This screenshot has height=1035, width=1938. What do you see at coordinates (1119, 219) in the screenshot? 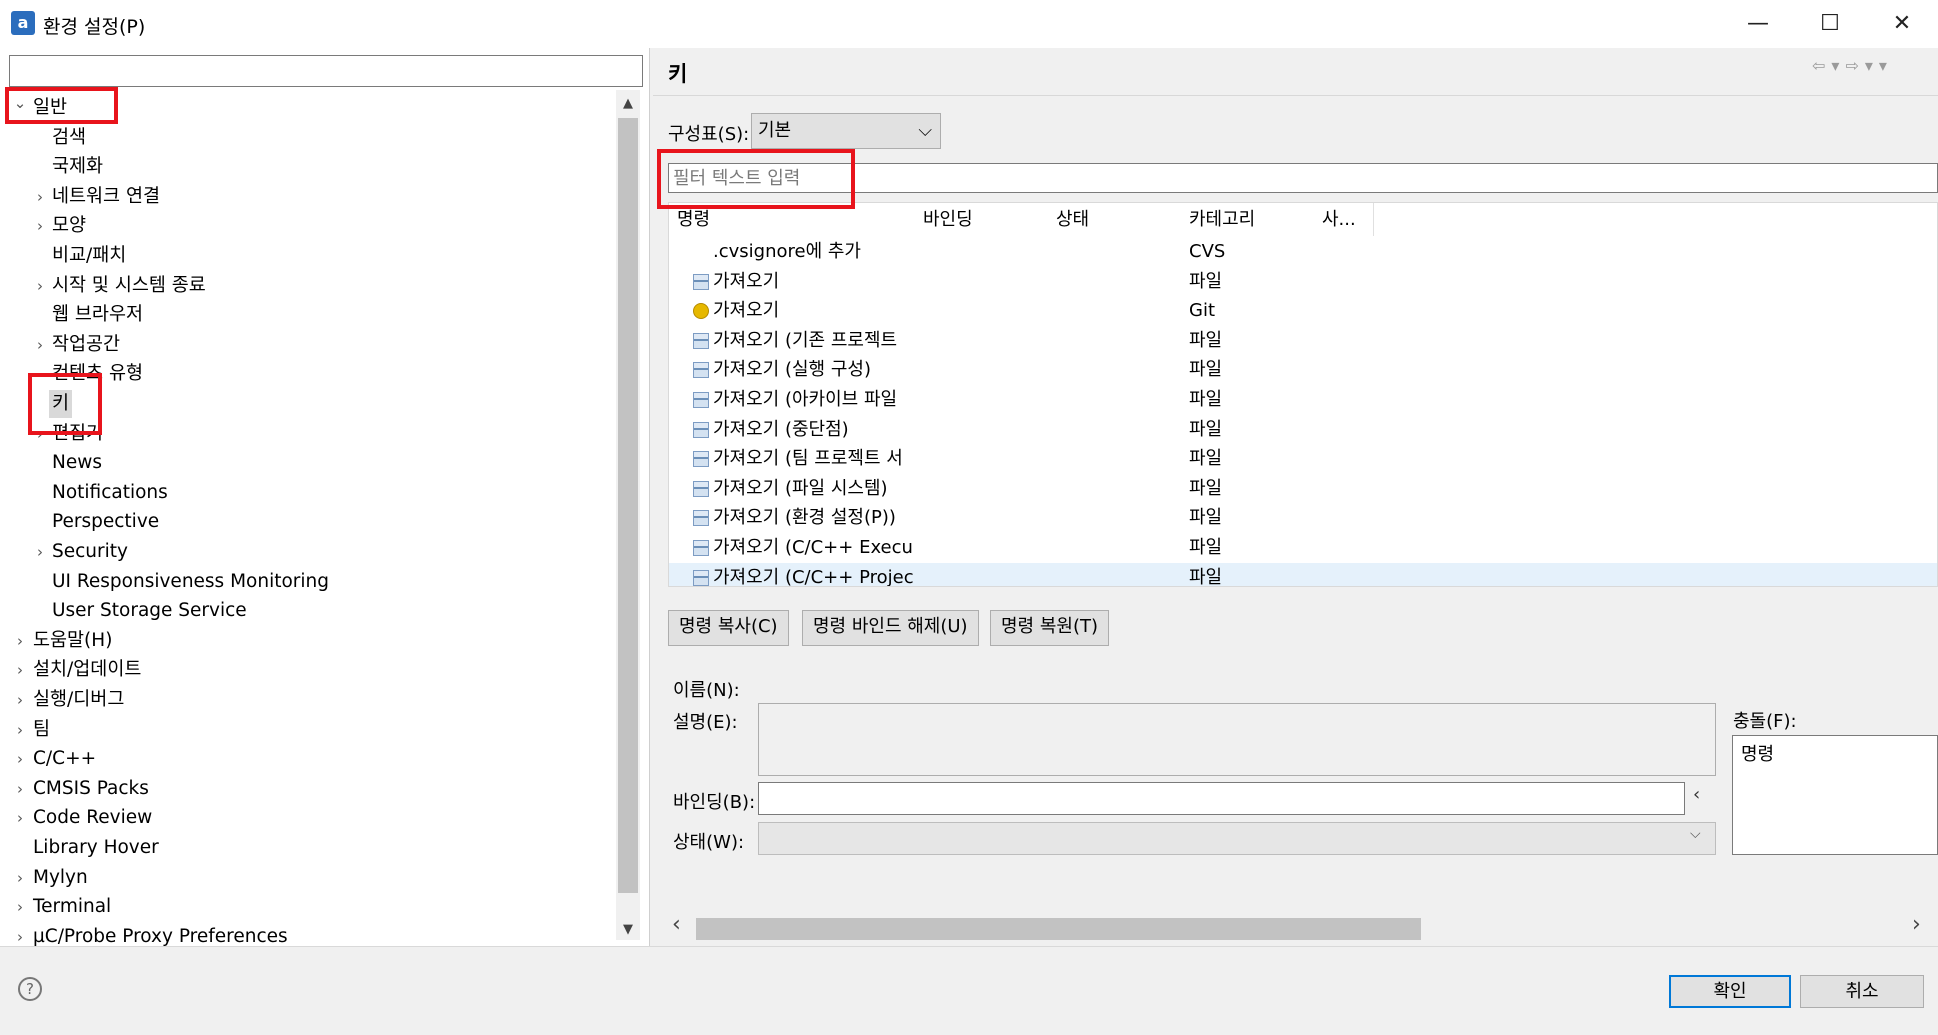
I see `column-header-state: 상태` at bounding box center [1119, 219].